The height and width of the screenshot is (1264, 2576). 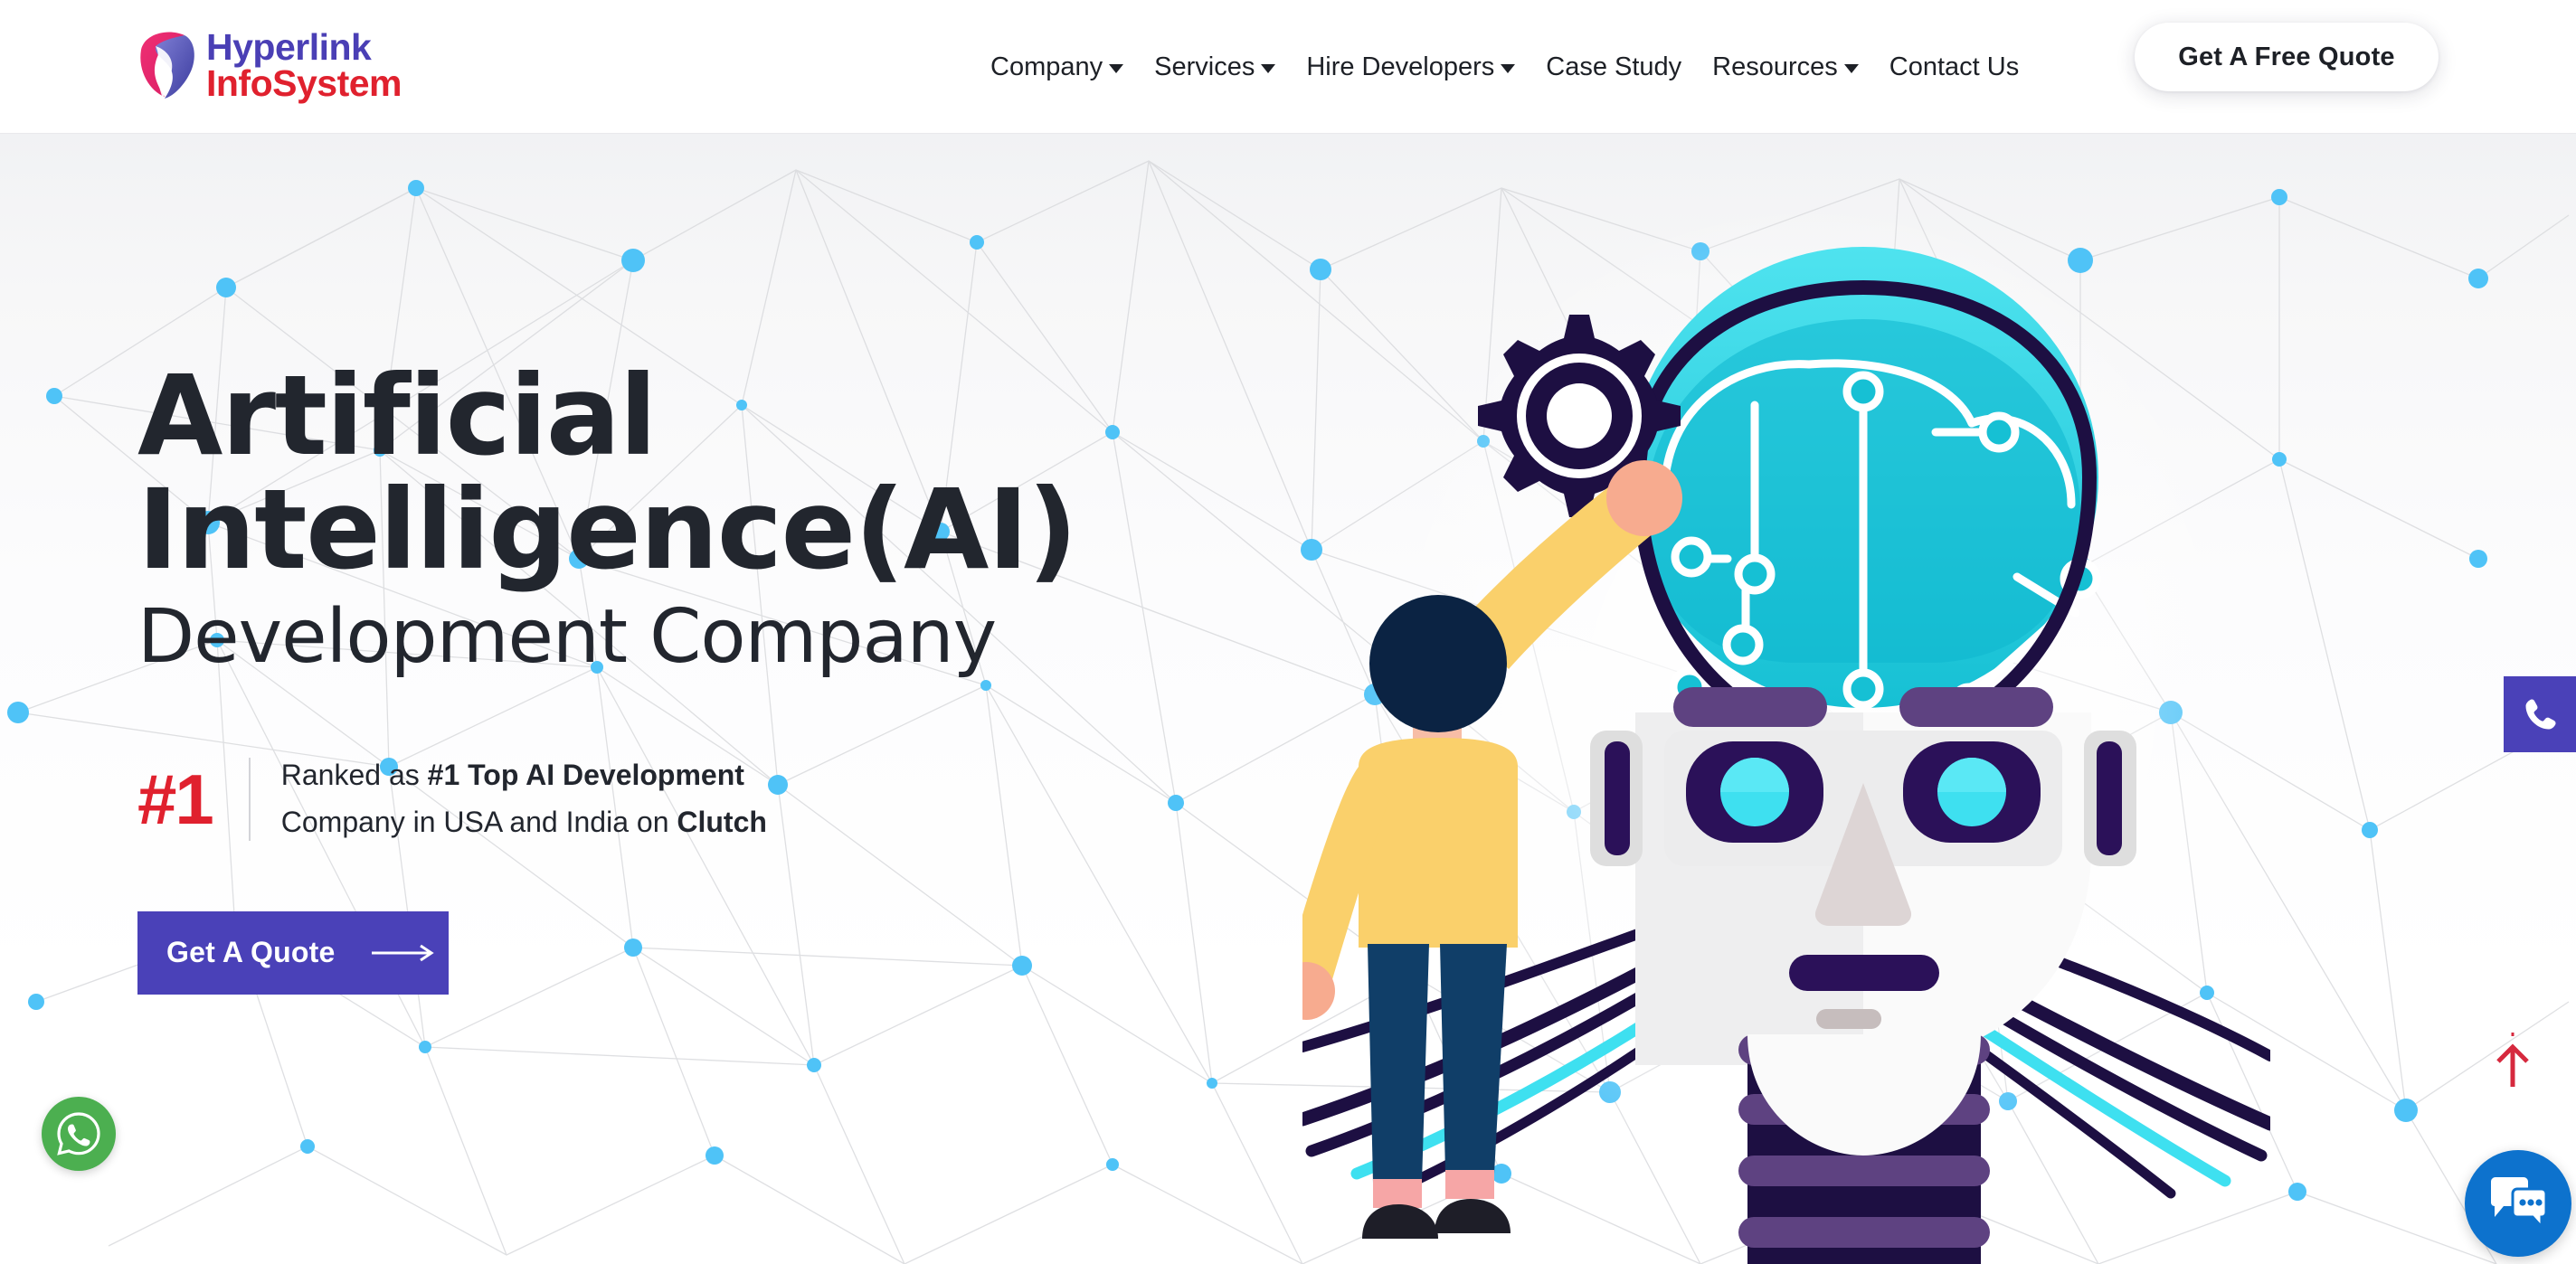 I want to click on nav-item-contact-us: Contact Us, so click(x=1954, y=67).